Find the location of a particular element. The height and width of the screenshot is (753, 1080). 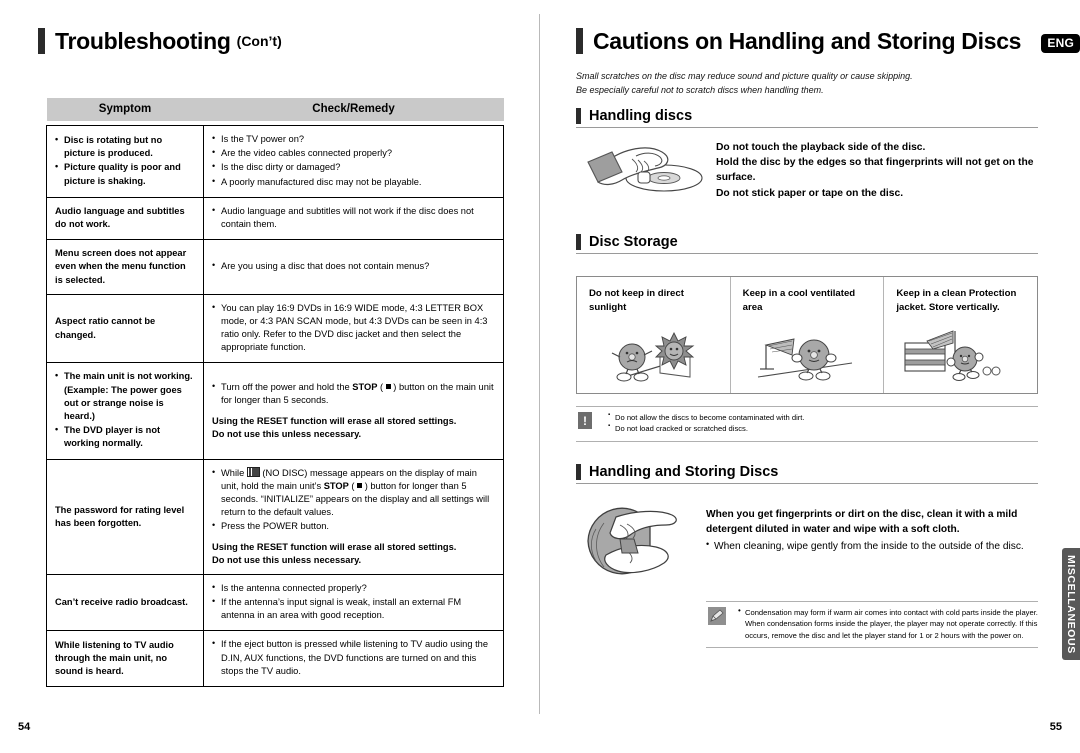

symptom-cell: Aspect ratio cannot be changed. is located at coordinates (125, 328).